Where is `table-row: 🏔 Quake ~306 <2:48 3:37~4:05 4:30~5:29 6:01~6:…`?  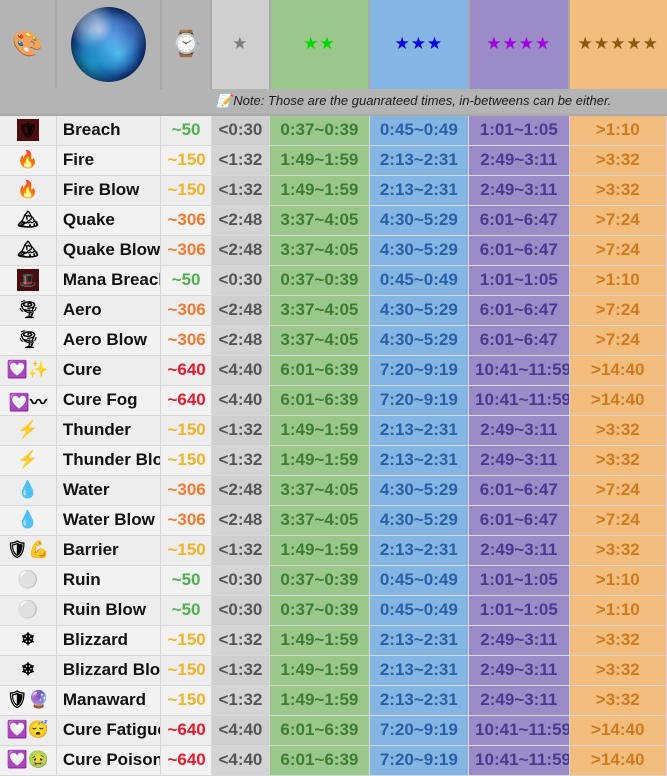
table-row: 🏔 Quake ~306 <2:48 3:37~4:05 4:30~5:29 6:01~6:… is located at coordinates (333, 220).